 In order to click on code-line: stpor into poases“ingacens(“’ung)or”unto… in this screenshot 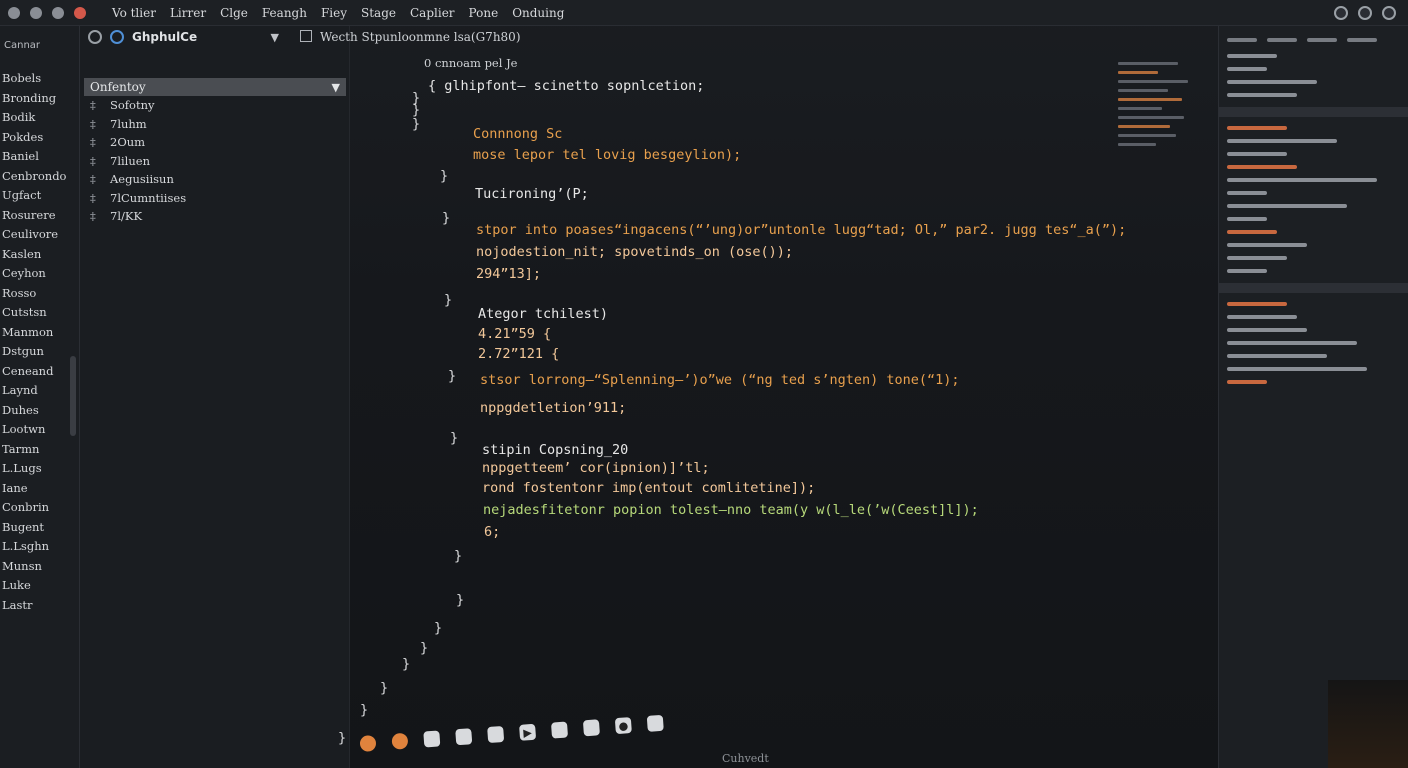, I will do `click(801, 230)`.